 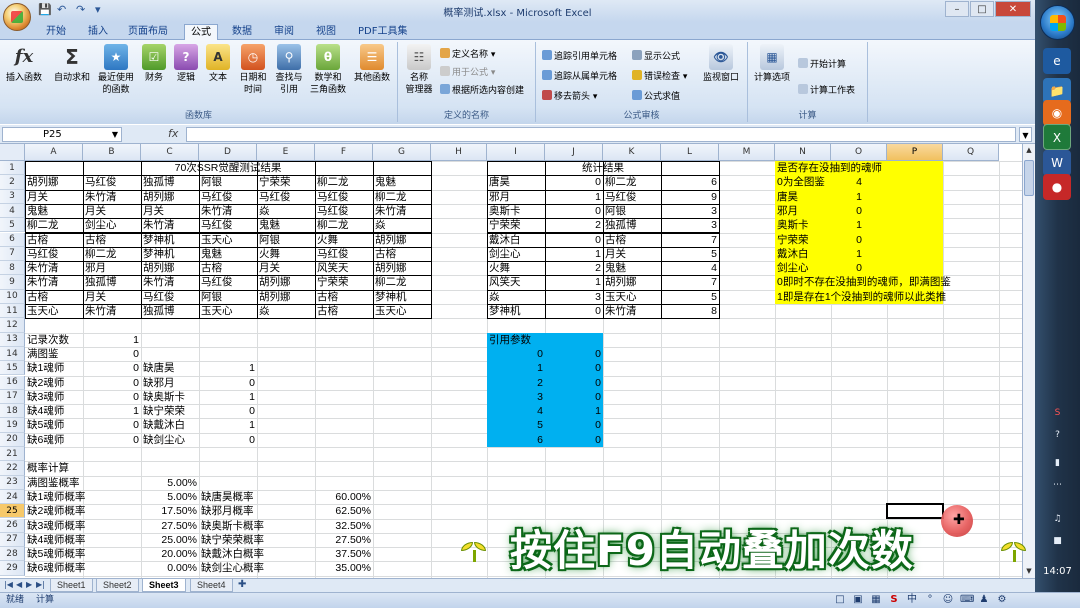 I want to click on cell-d6: 玉天心, so click(x=228, y=240).